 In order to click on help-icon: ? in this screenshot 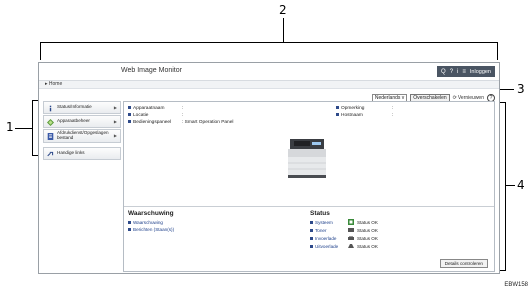, I will do `click(451, 72)`.